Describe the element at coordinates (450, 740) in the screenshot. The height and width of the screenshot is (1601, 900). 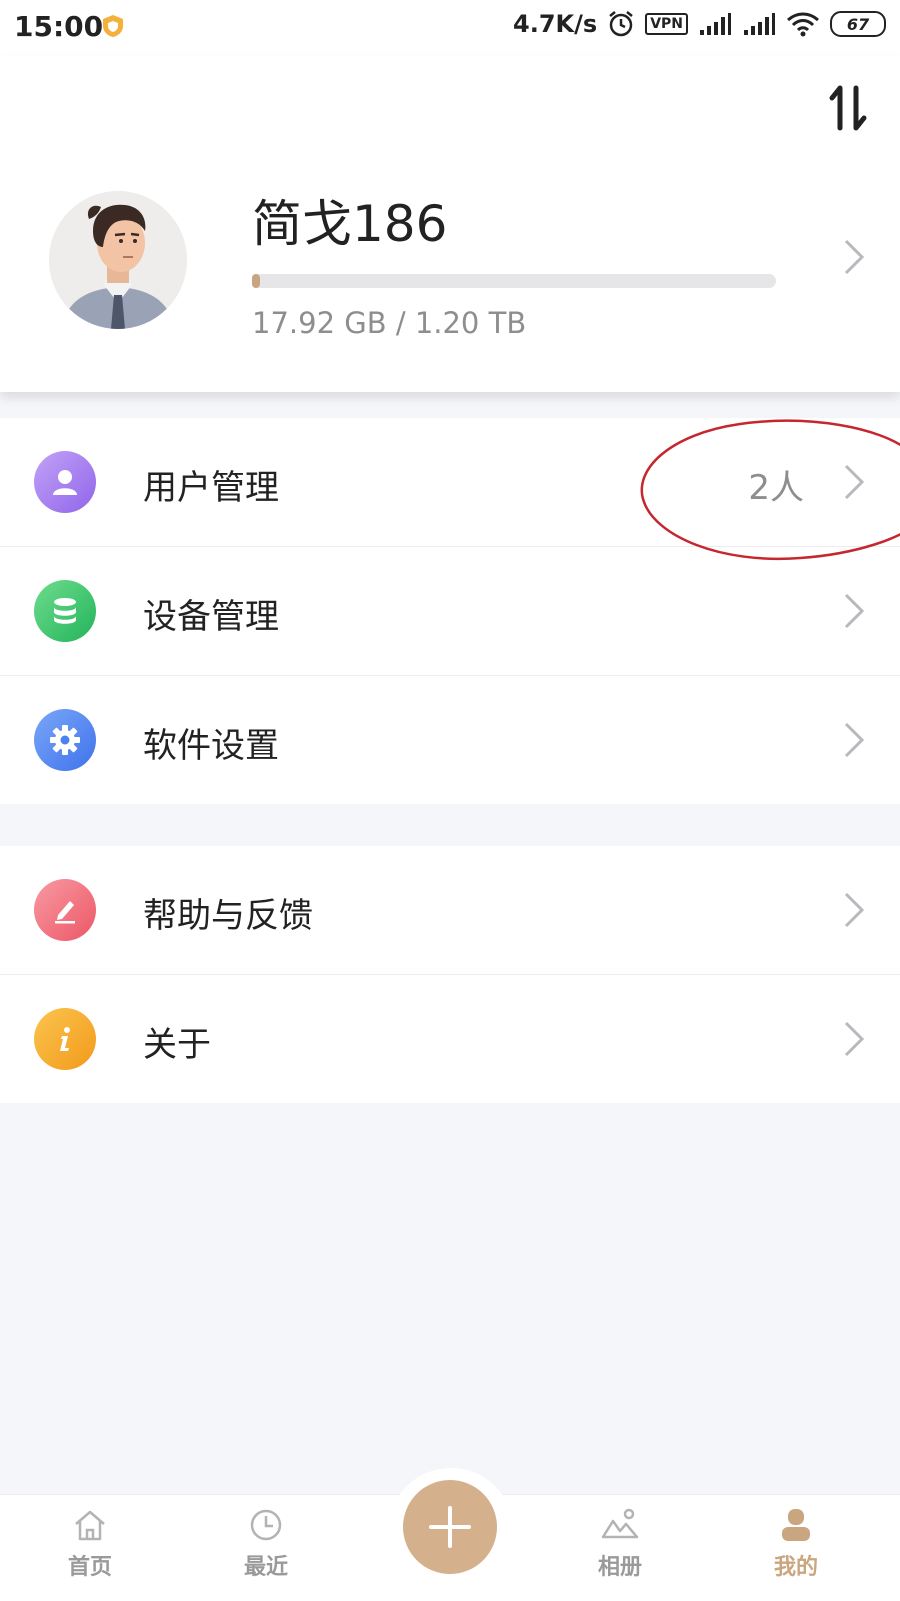
I see `menu-item-software-settings: 软件设置` at that location.